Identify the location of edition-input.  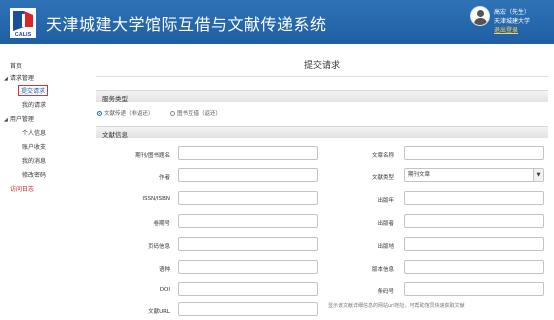
(474, 267).